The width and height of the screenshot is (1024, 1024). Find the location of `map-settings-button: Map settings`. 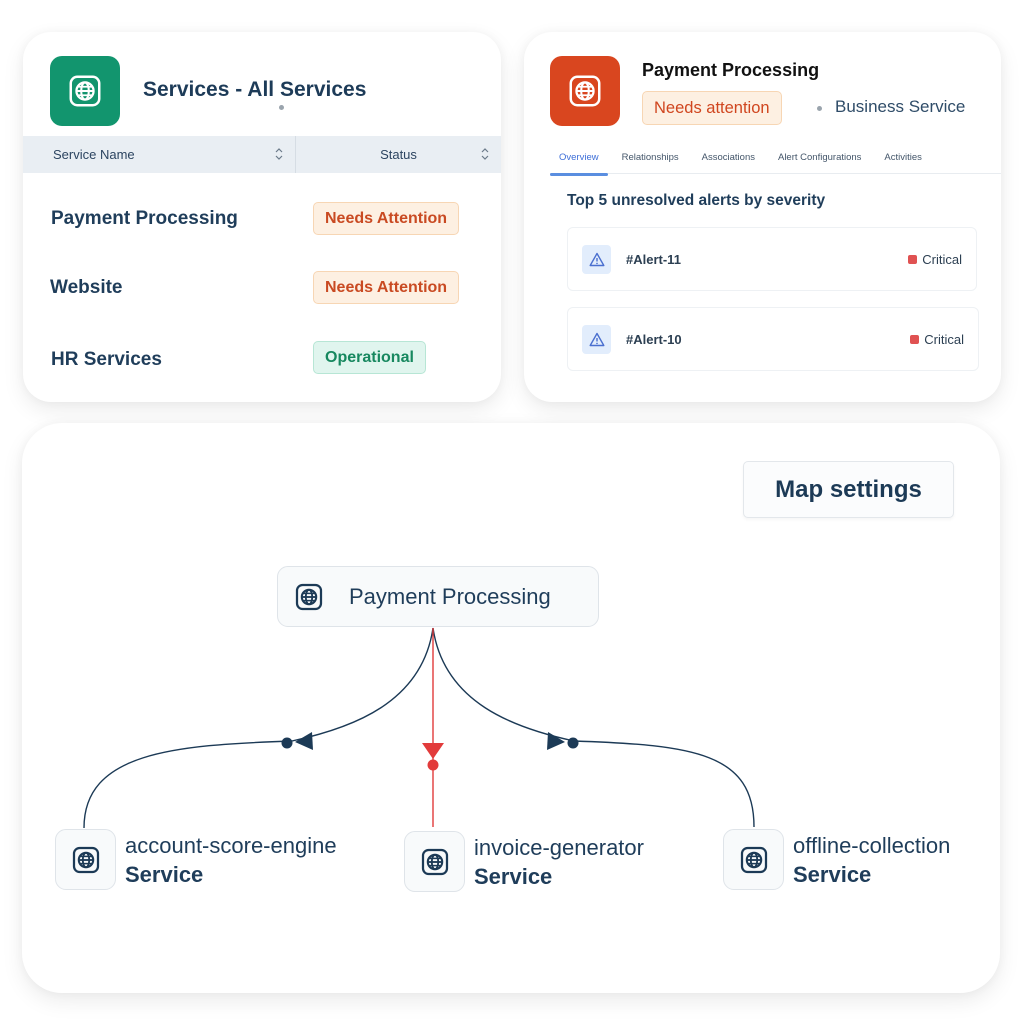

map-settings-button: Map settings is located at coordinates (848, 489).